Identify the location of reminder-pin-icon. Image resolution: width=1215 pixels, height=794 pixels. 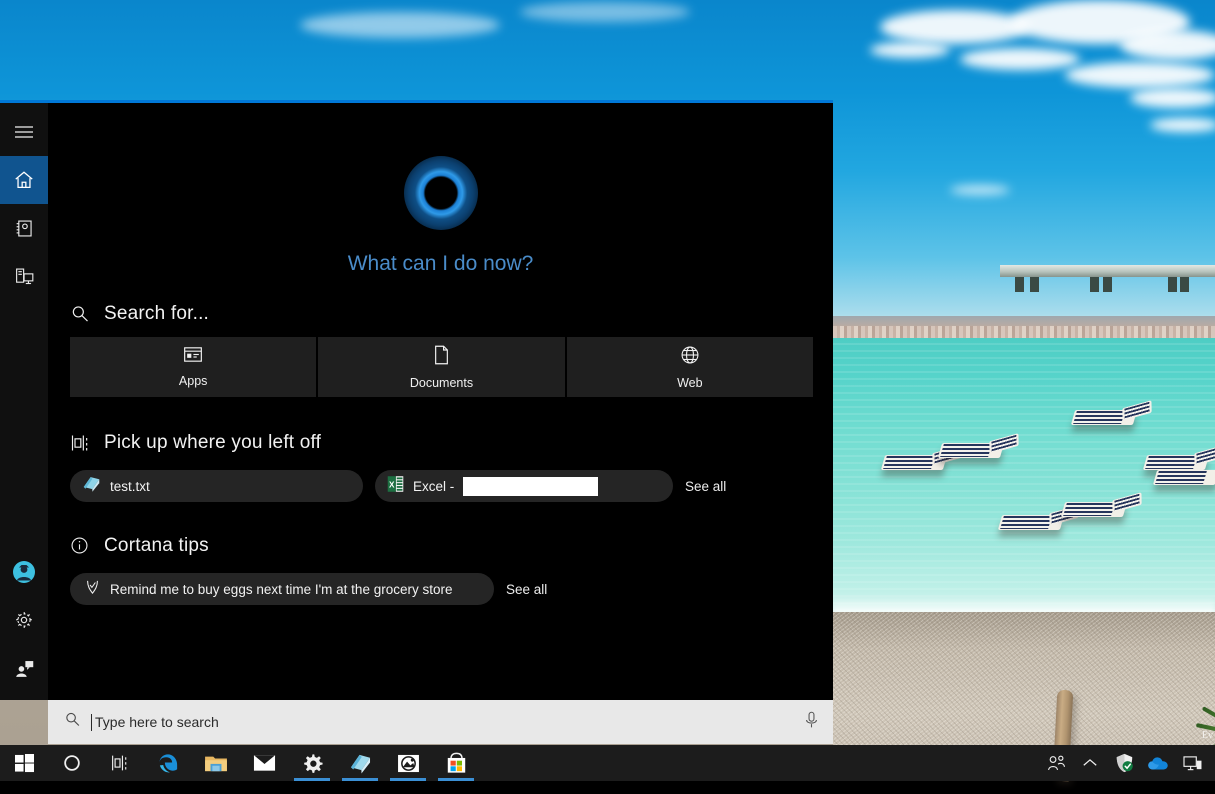
(92, 589).